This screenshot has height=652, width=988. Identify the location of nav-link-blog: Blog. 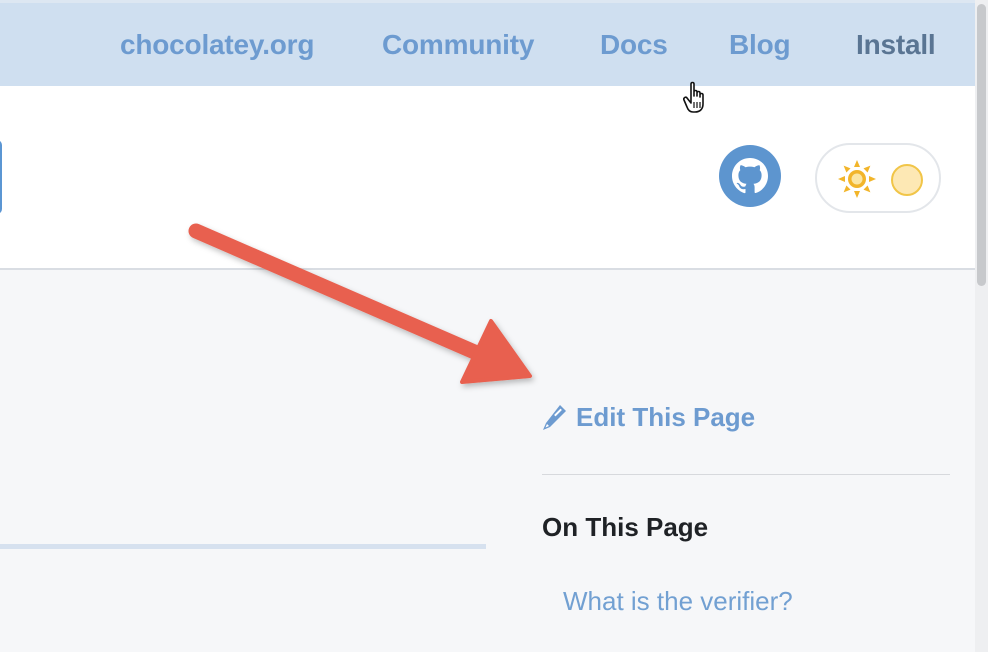
(760, 45).